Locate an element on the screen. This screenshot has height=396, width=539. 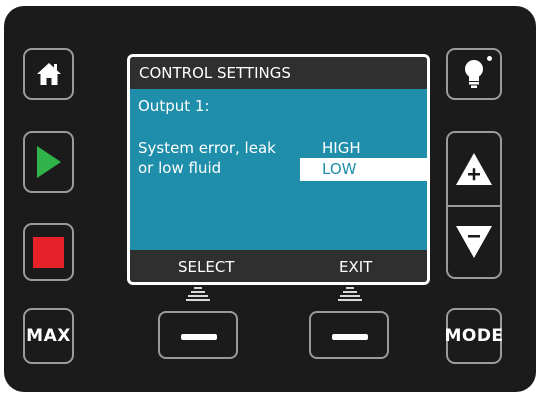
mode-button: MODE is located at coordinates (474, 336).